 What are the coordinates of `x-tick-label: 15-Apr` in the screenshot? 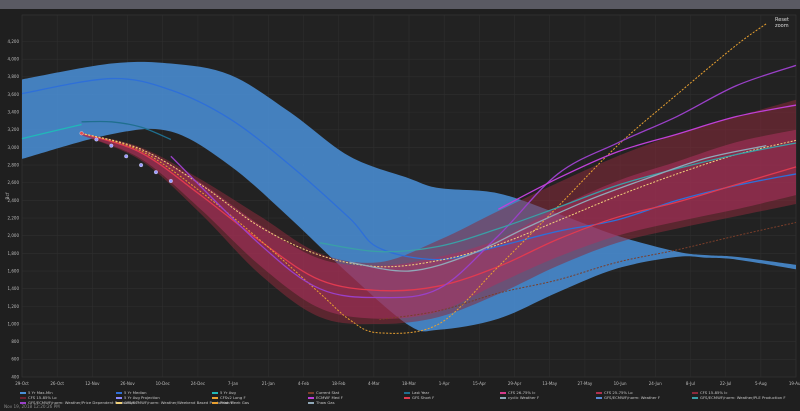 It's located at (480, 383).